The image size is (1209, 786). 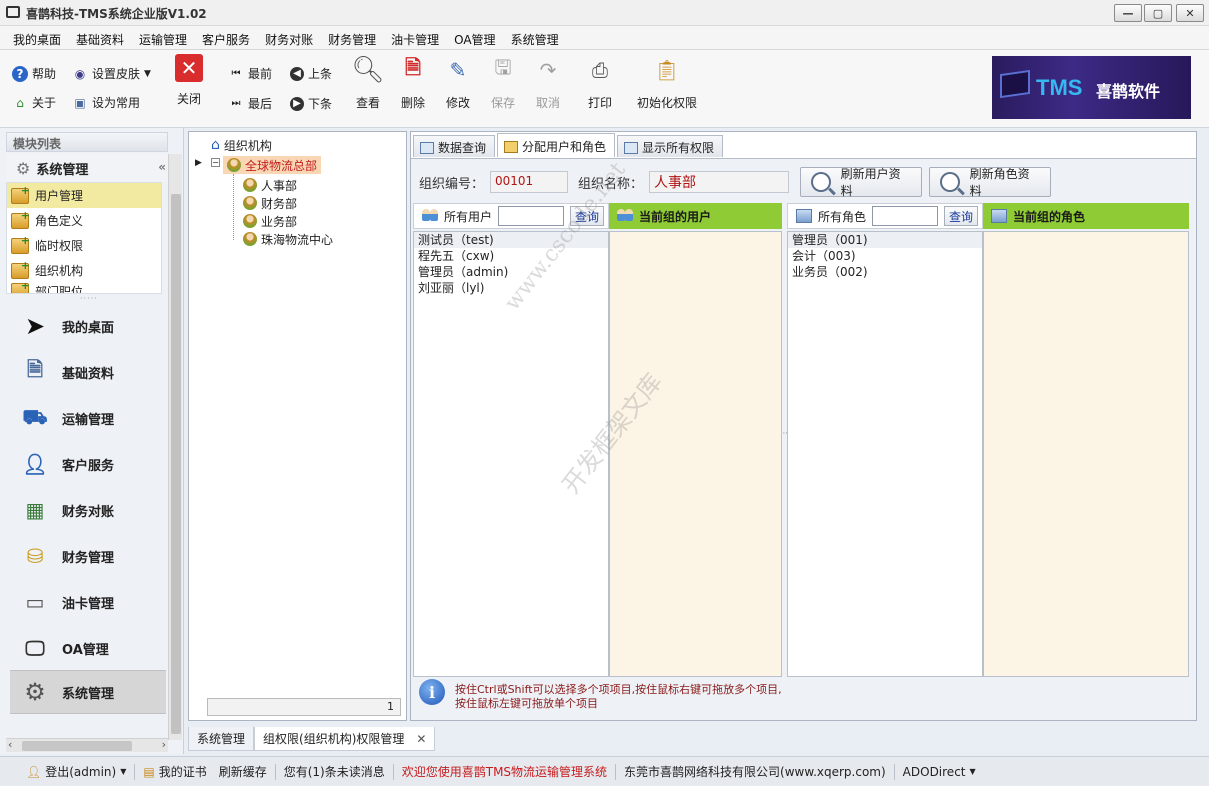 I want to click on db-mode-menu: ADODirect ▼, so click(x=939, y=772).